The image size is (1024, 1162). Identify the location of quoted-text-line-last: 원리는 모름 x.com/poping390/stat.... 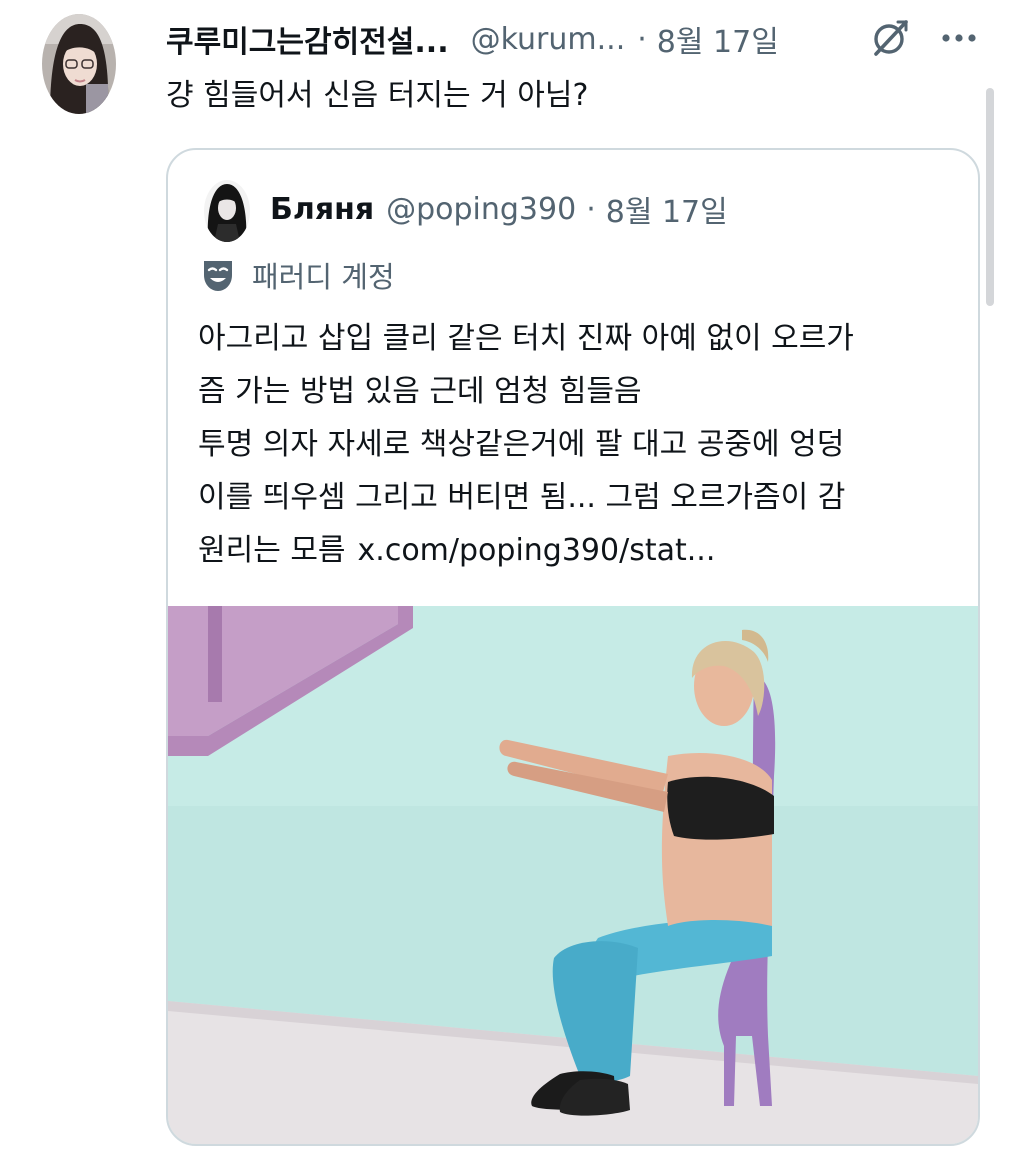
(583, 550).